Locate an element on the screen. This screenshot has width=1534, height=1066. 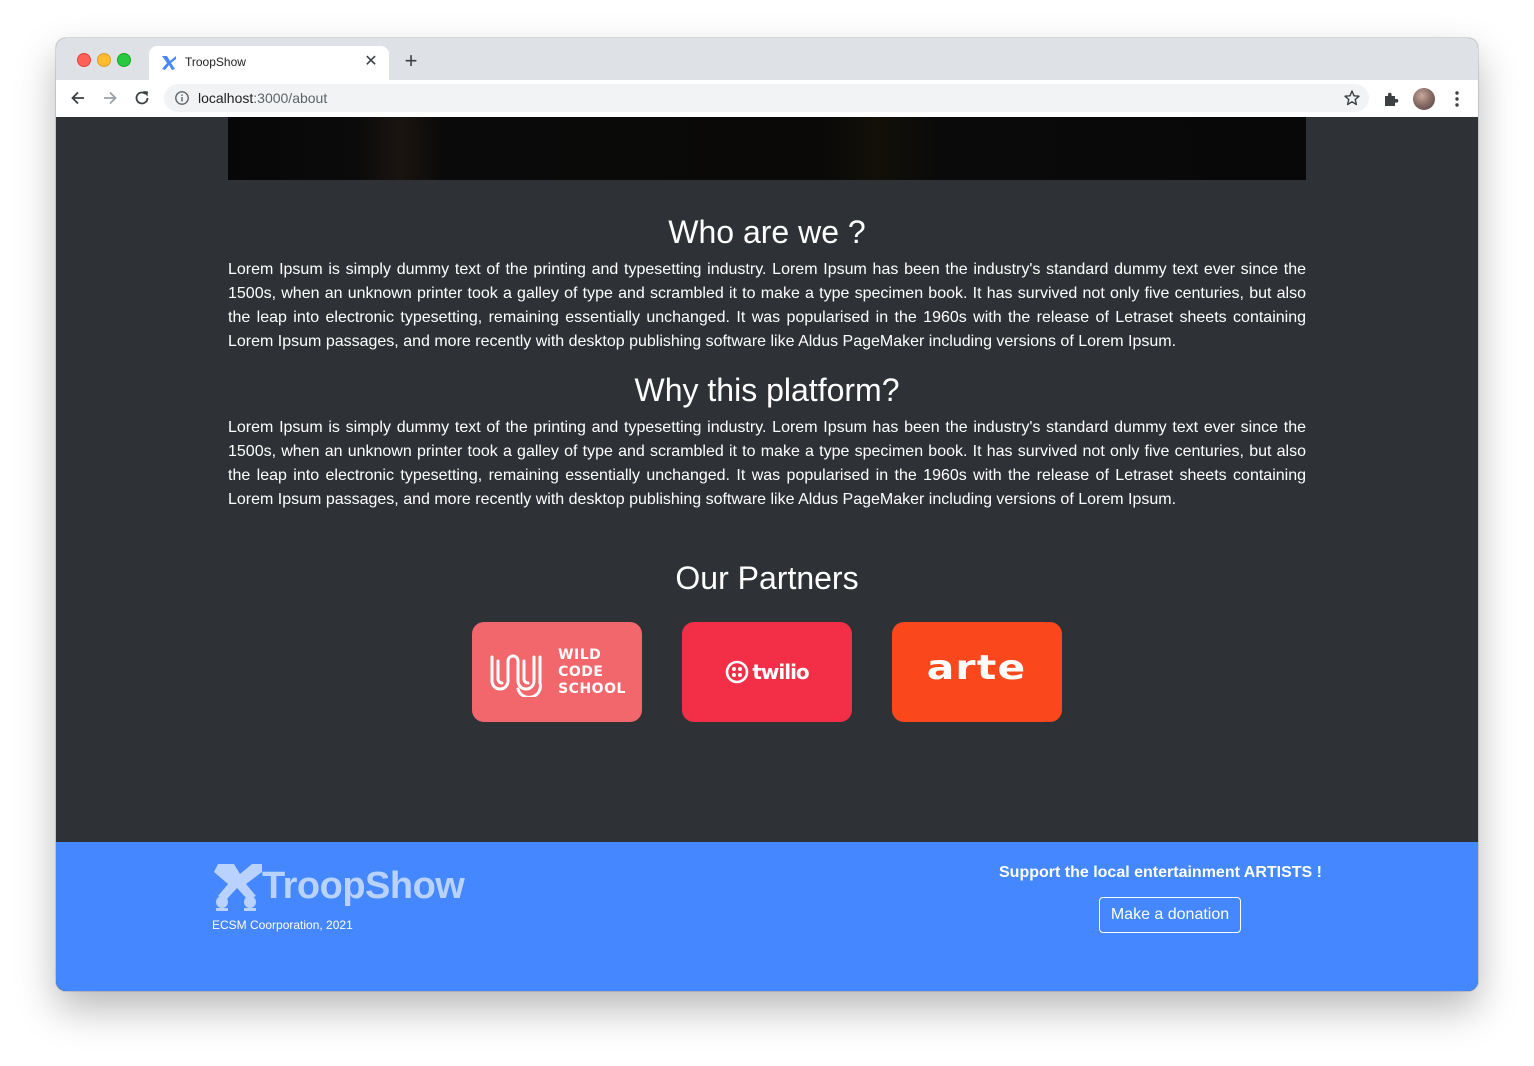
new-tab-button: + is located at coordinates (411, 62).